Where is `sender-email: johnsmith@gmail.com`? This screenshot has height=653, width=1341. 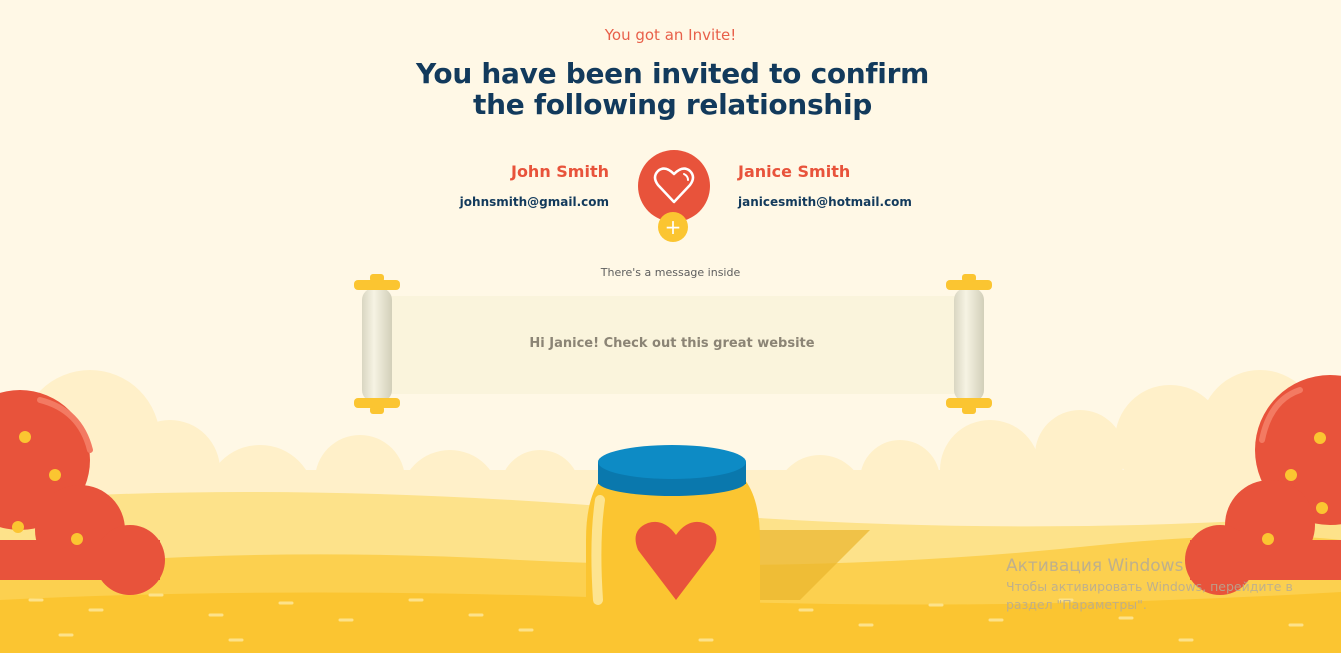
sender-email: johnsmith@gmail.com is located at coordinates (534, 202).